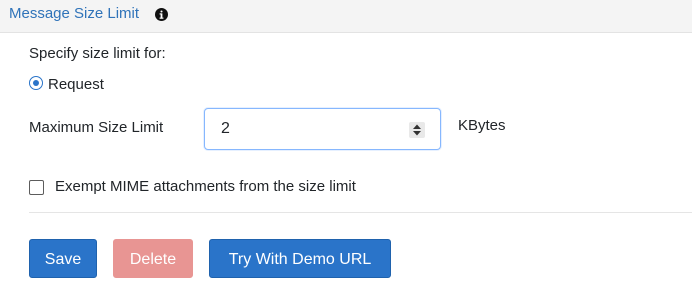  I want to click on section-header: Message Size Limit, so click(346, 16).